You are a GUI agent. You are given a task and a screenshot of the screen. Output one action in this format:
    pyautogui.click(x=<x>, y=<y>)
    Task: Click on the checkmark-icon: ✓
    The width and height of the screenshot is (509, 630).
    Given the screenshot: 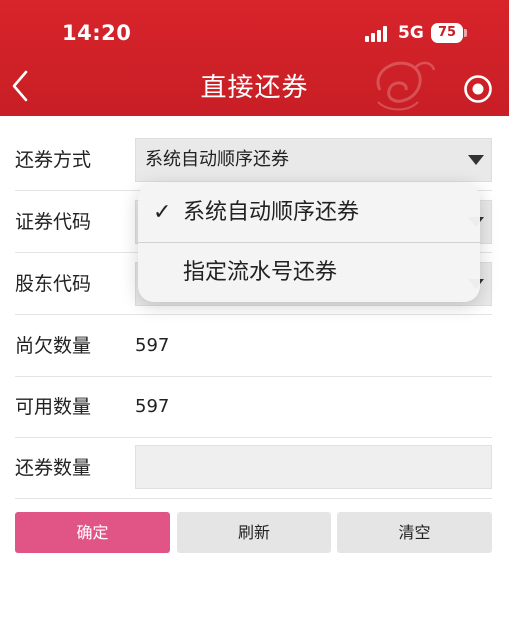 What is the action you would take?
    pyautogui.click(x=162, y=212)
    